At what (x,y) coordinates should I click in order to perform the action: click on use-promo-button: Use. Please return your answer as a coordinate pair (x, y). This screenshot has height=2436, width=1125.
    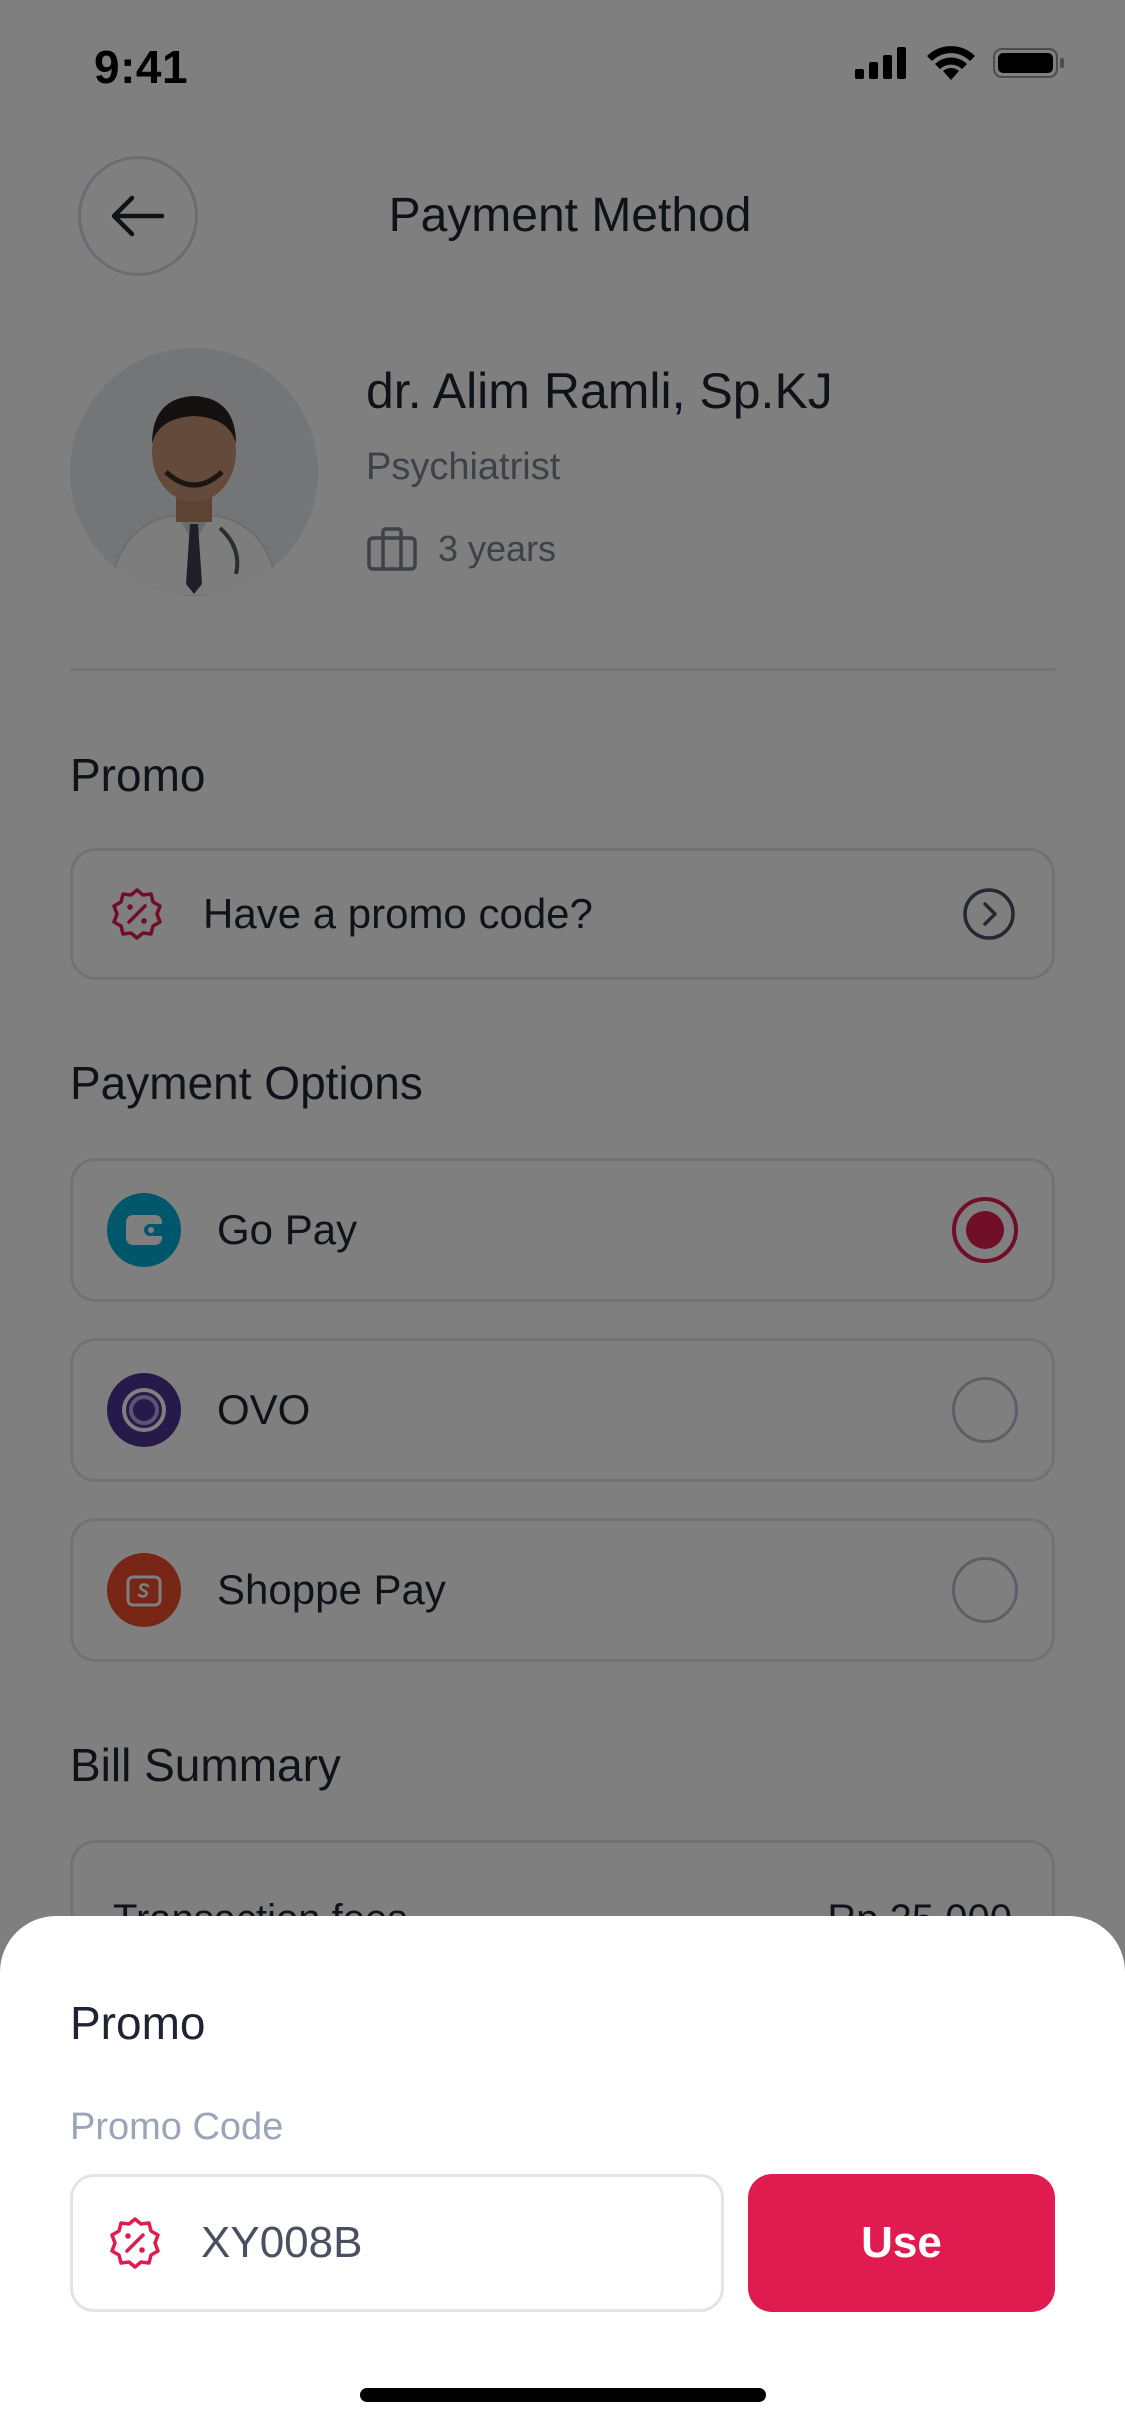
    Looking at the image, I should click on (901, 2243).